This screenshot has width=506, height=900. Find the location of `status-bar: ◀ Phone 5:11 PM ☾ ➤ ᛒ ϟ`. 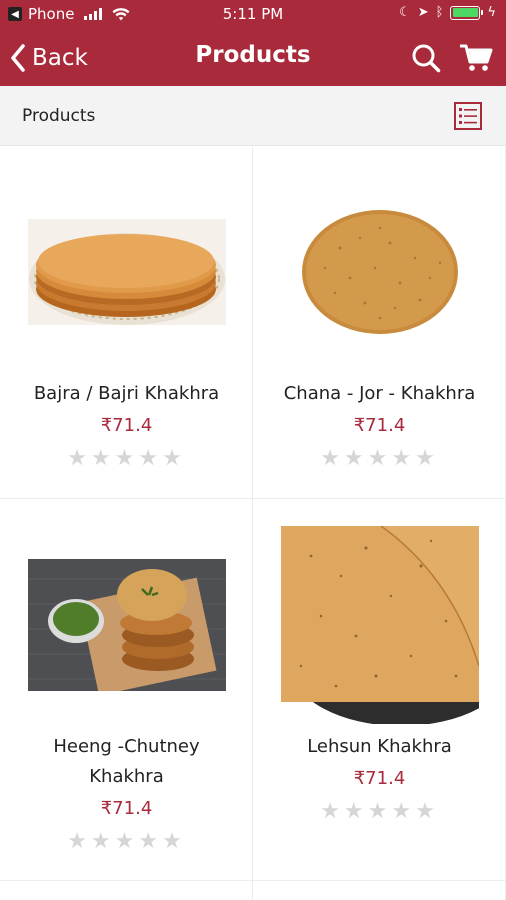

status-bar: ◀ Phone 5:11 PM ☾ ➤ ᛒ ϟ is located at coordinates (253, 15).